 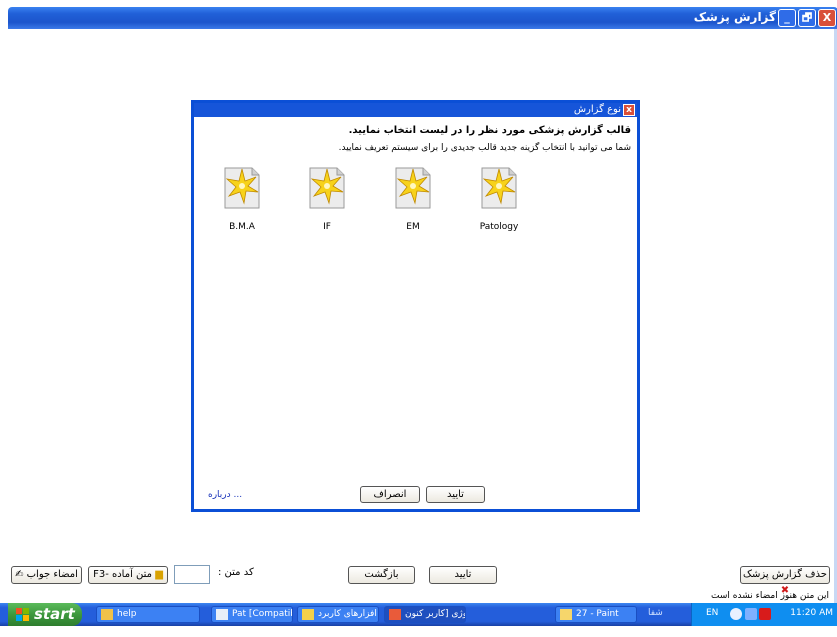 What do you see at coordinates (597, 109) in the screenshot?
I see `dialog-title: نوع گزارش` at bounding box center [597, 109].